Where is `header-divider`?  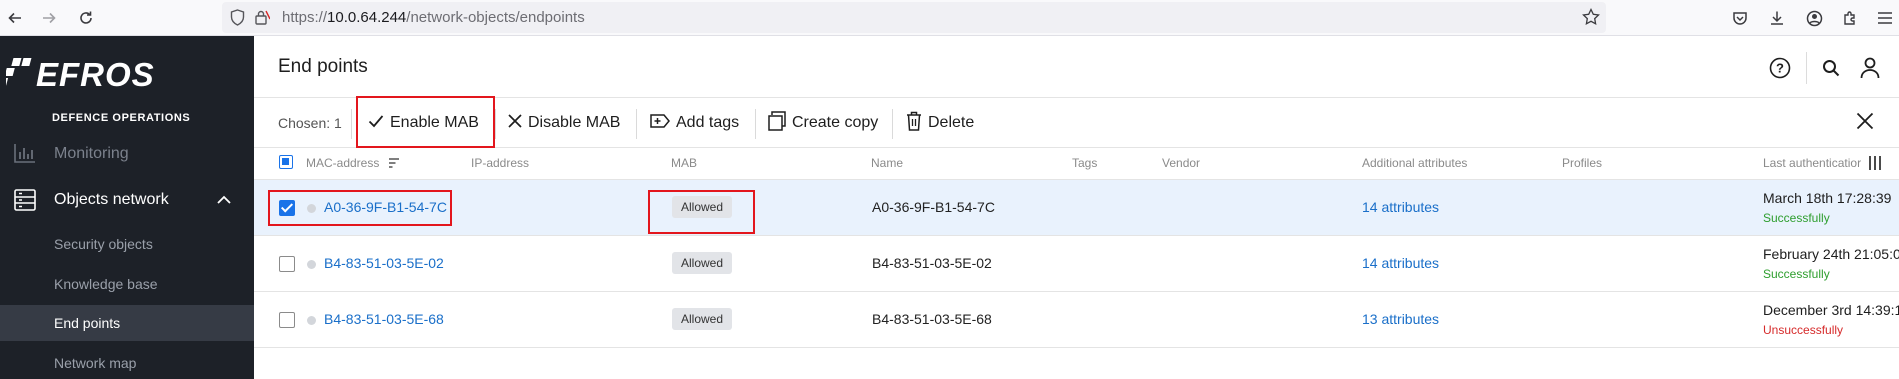 header-divider is located at coordinates (1806, 68).